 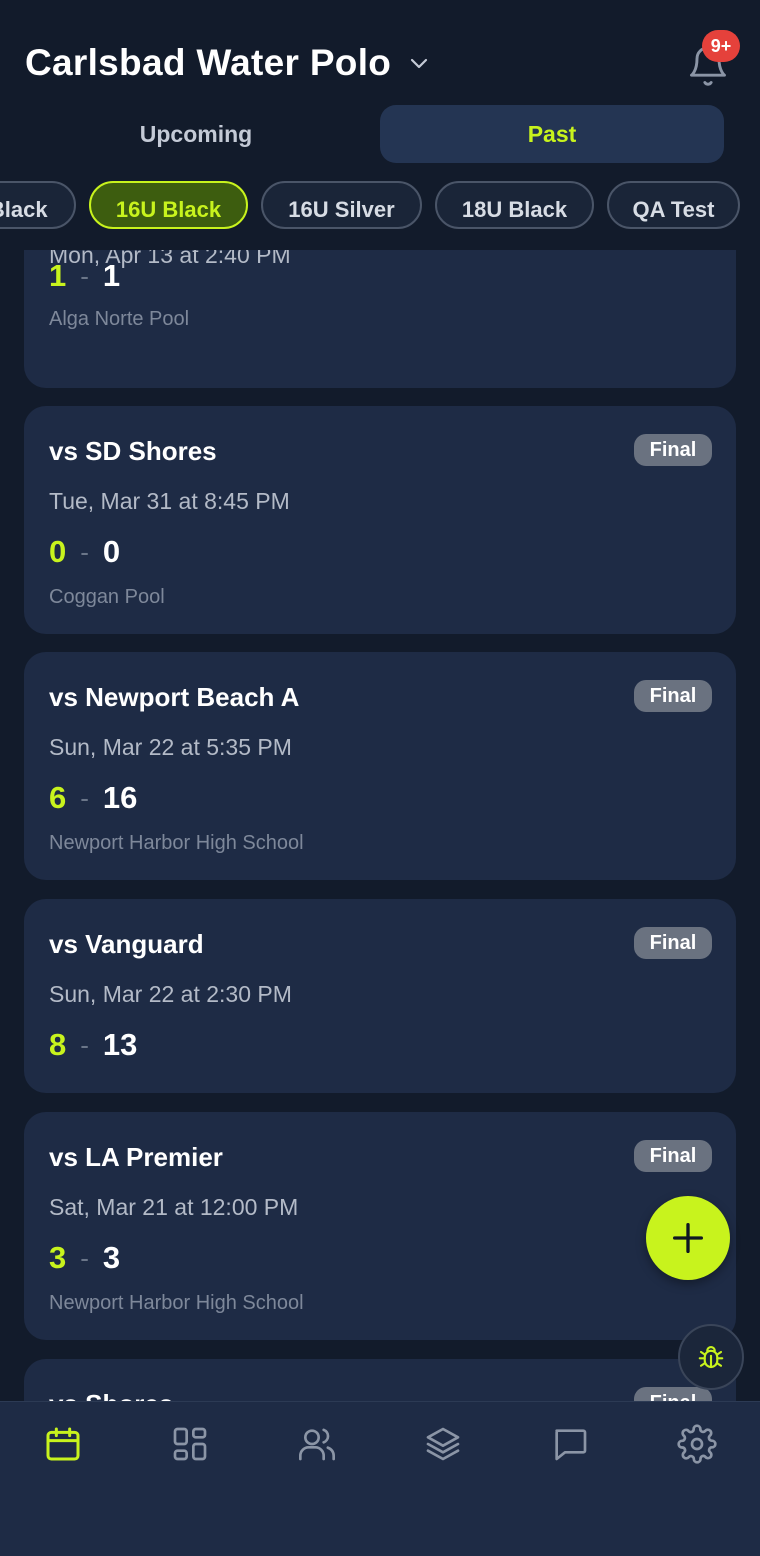 I want to click on team-name: Carlsbad Water Polo, so click(x=208, y=62).